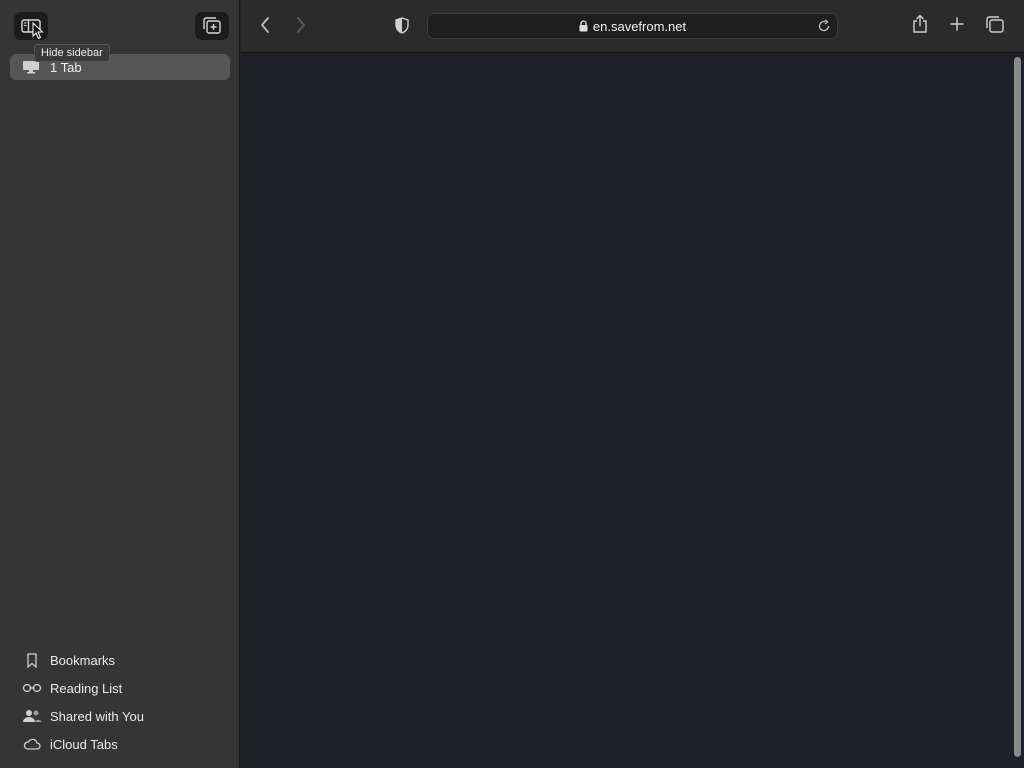  Describe the element at coordinates (583, 26) in the screenshot. I see `lock-icon` at that location.